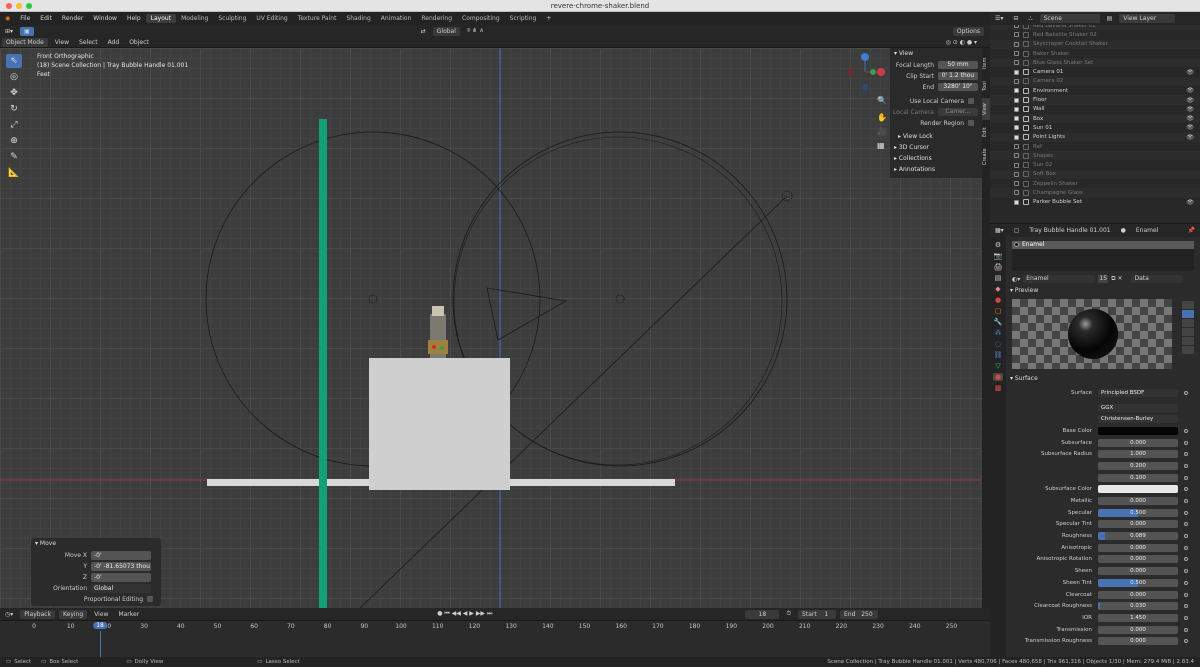  What do you see at coordinates (7, 18) in the screenshot?
I see `blender-logo-icon: ◉` at bounding box center [7, 18].